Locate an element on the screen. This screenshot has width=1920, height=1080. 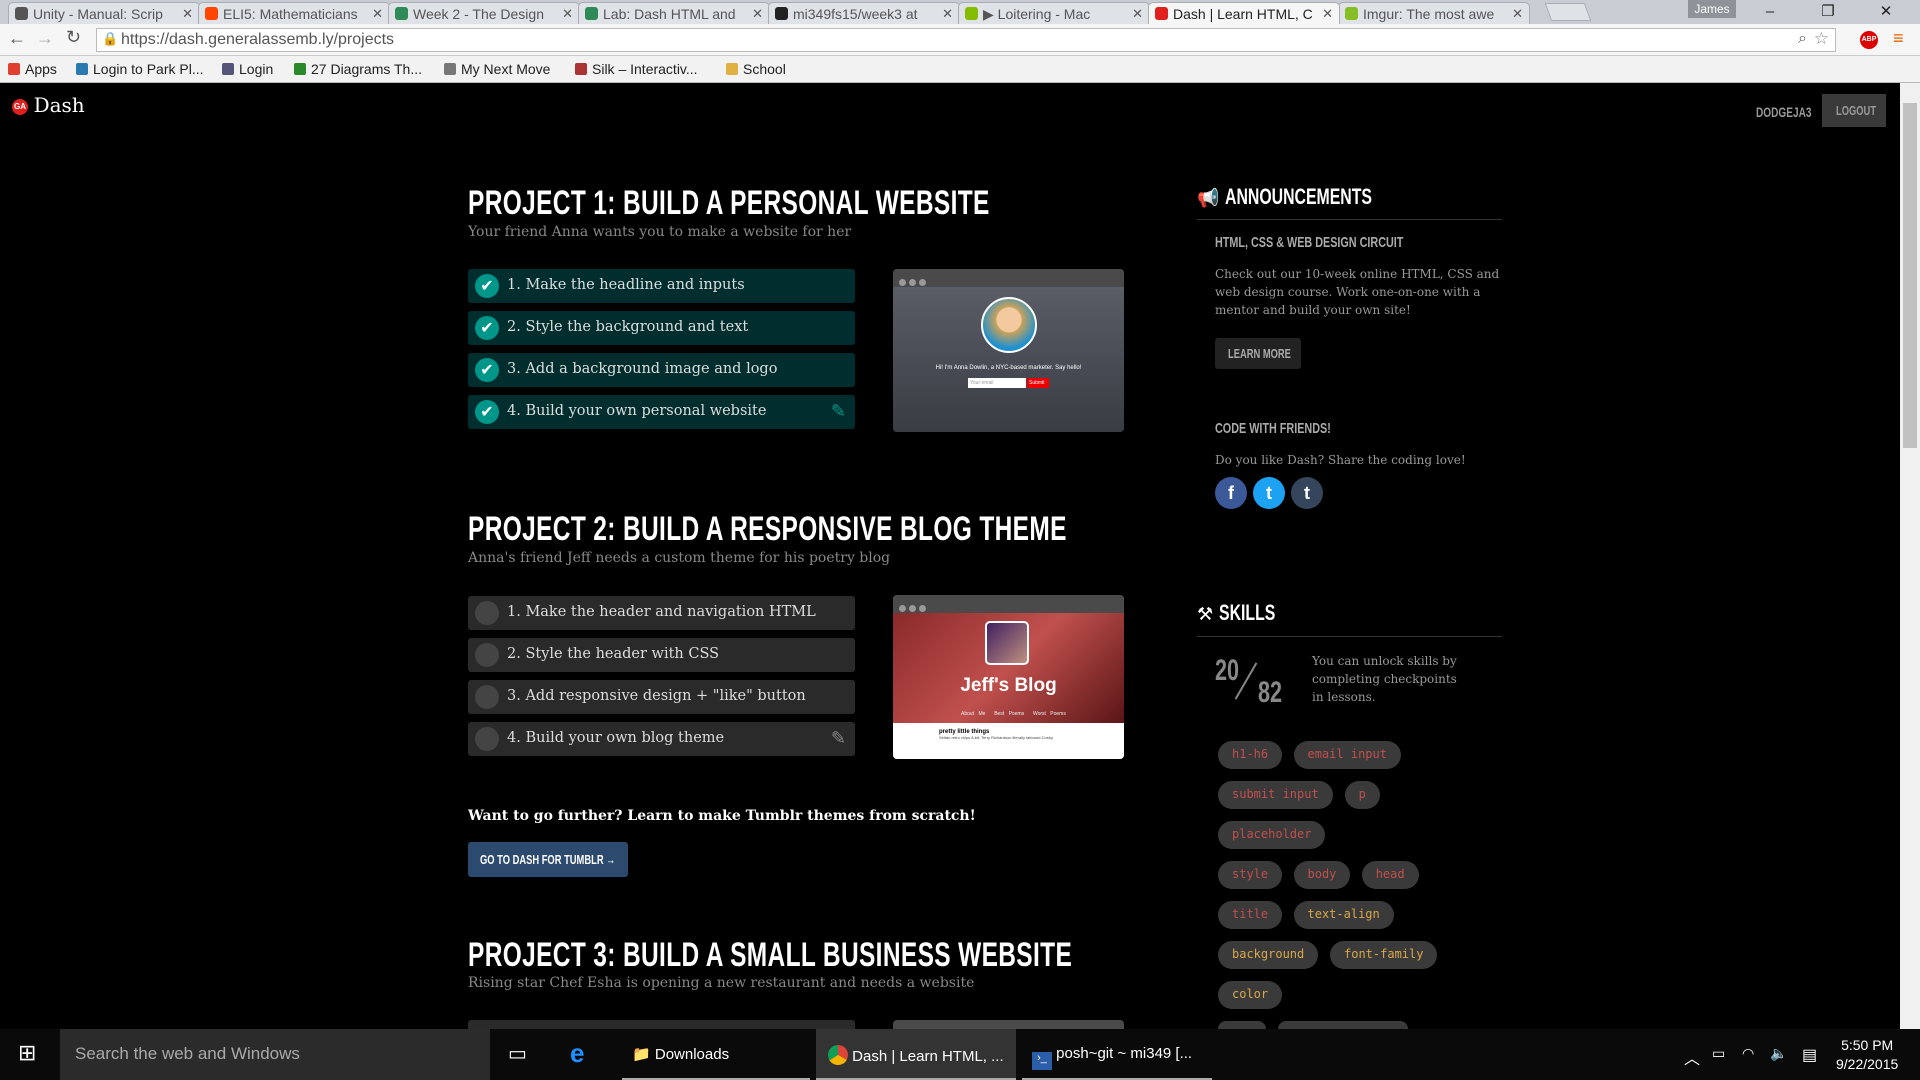
restore-button: ❐ is located at coordinates (1828, 12).